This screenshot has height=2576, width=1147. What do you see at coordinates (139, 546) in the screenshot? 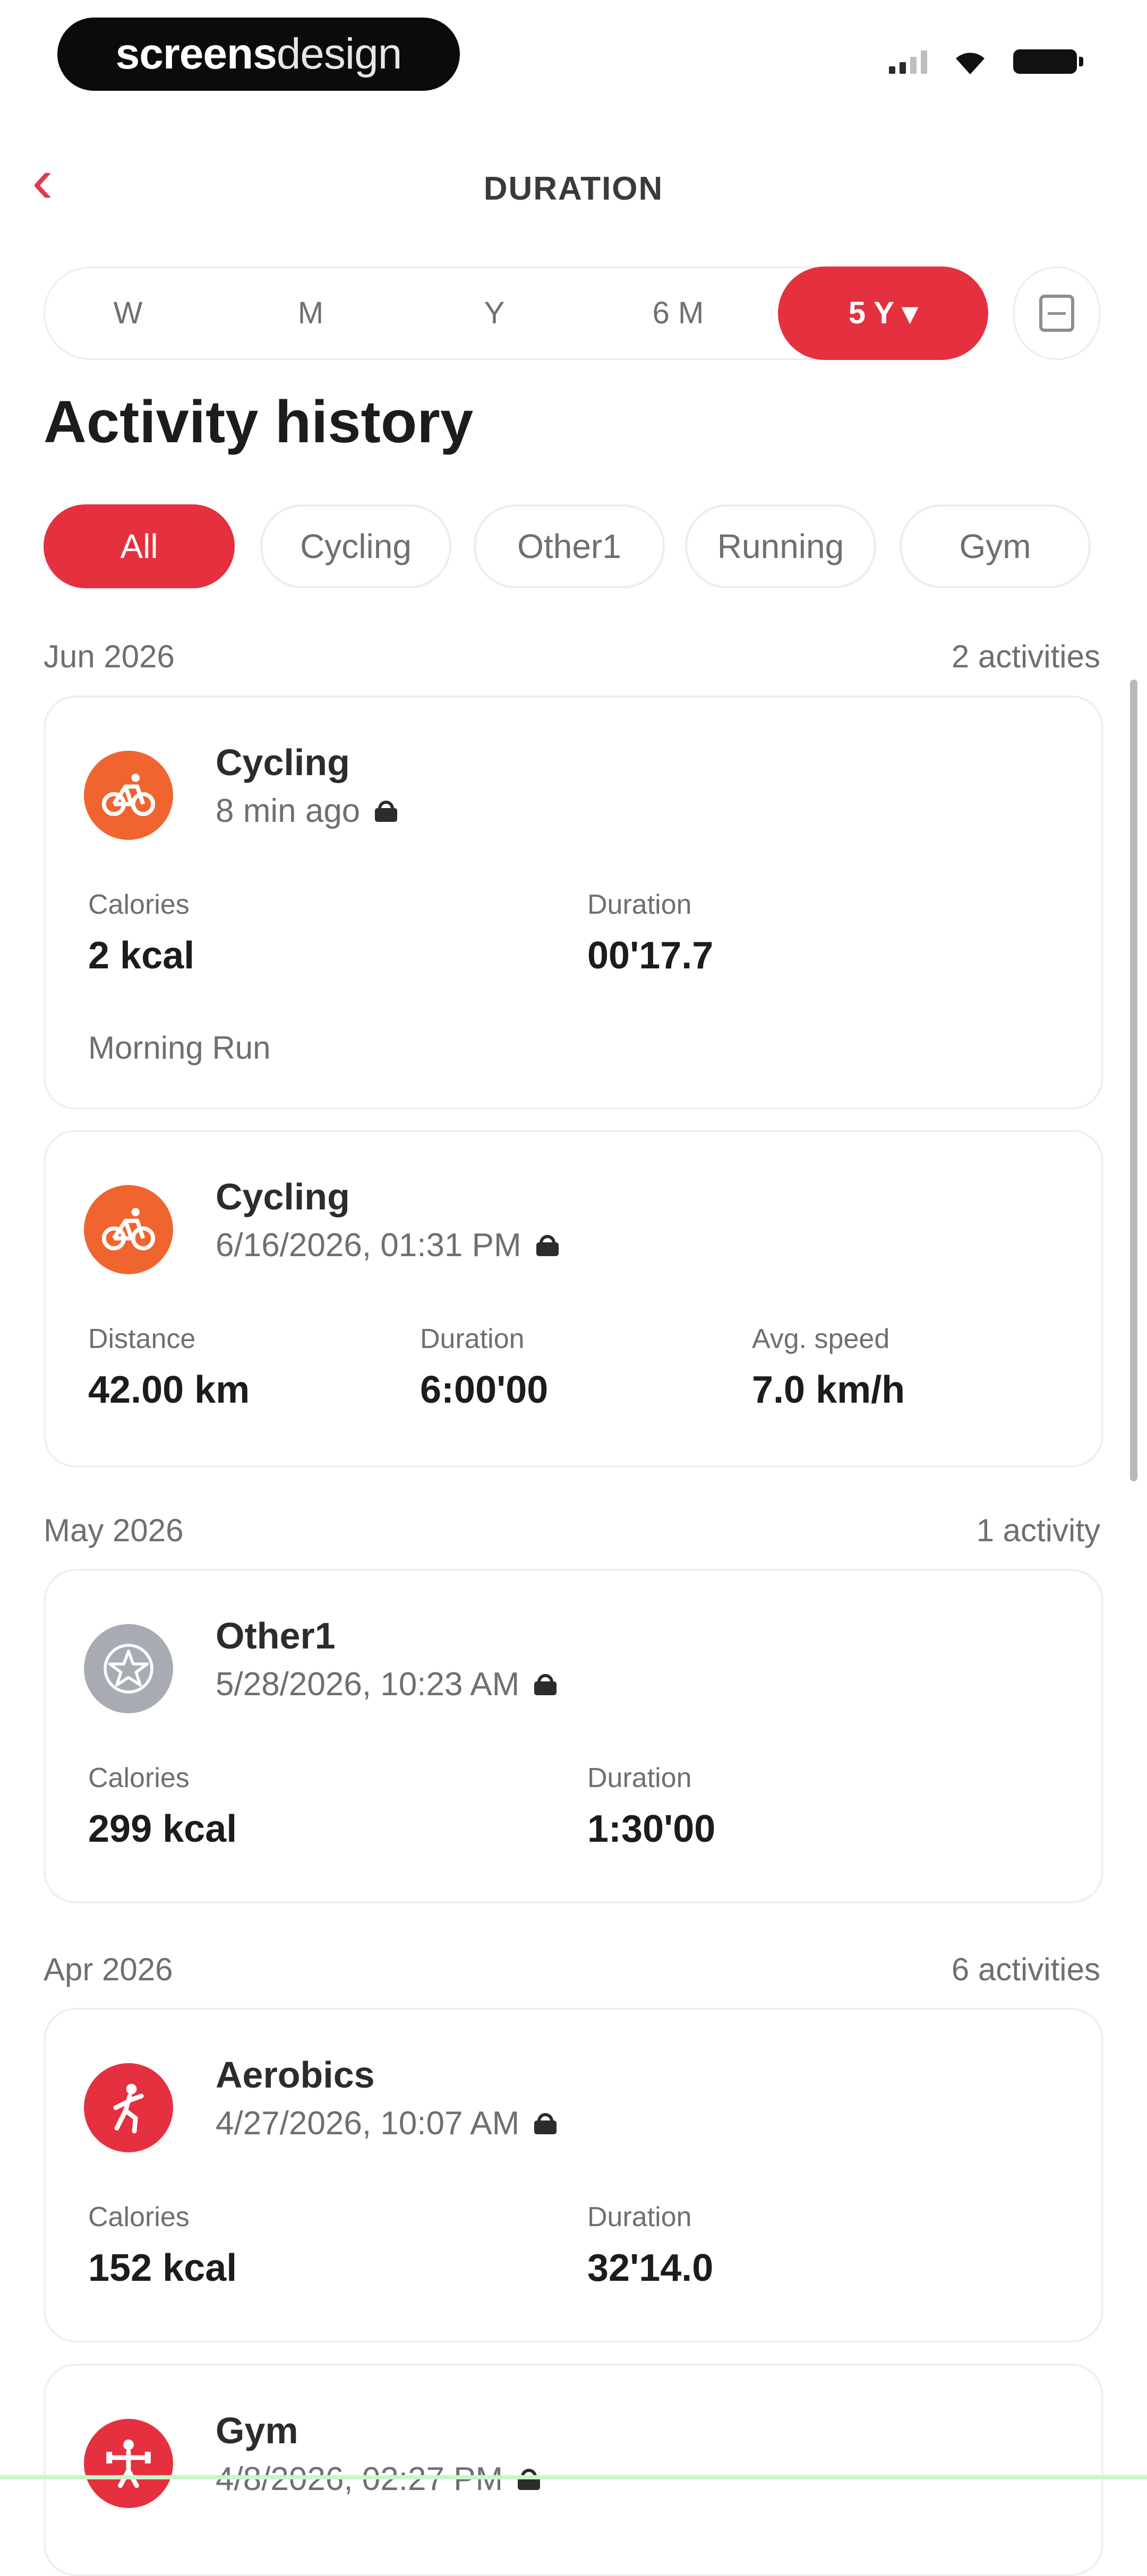
I see `filter-all: All` at bounding box center [139, 546].